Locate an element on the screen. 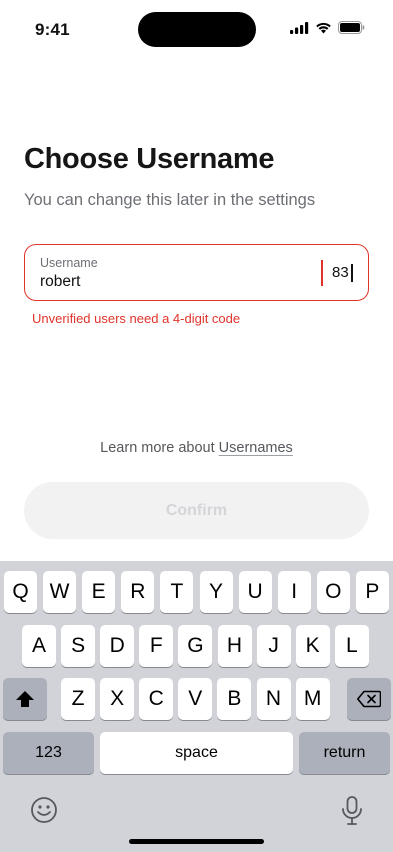  key-i: I is located at coordinates (294, 592).